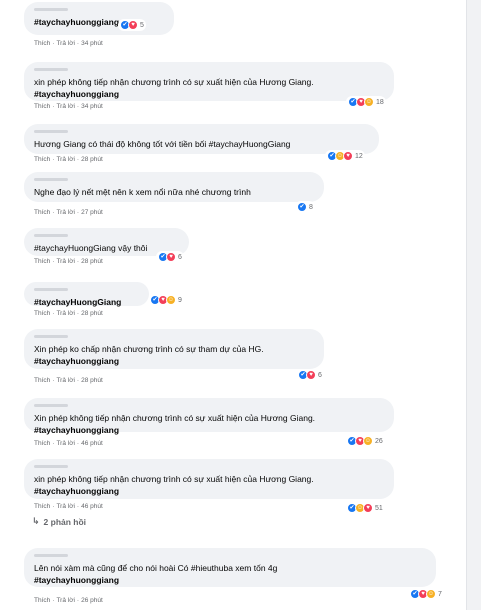 This screenshot has height=610, width=489. I want to click on timestamp: 27 phút, so click(92, 212).